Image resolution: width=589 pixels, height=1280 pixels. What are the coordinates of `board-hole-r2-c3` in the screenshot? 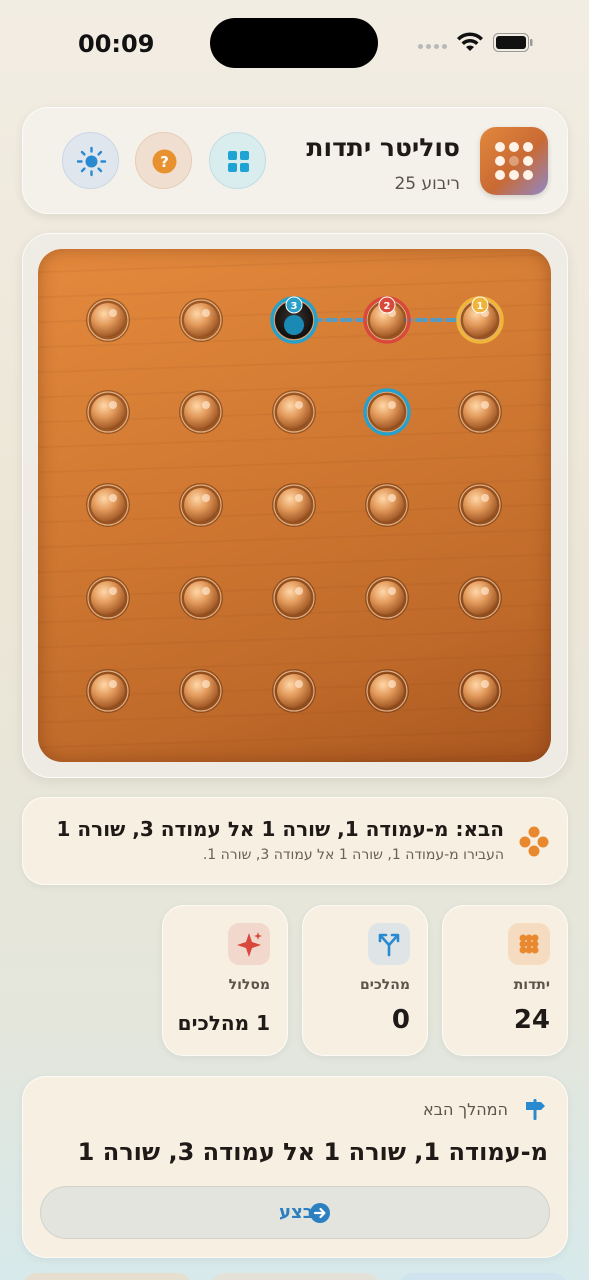 It's located at (294, 412).